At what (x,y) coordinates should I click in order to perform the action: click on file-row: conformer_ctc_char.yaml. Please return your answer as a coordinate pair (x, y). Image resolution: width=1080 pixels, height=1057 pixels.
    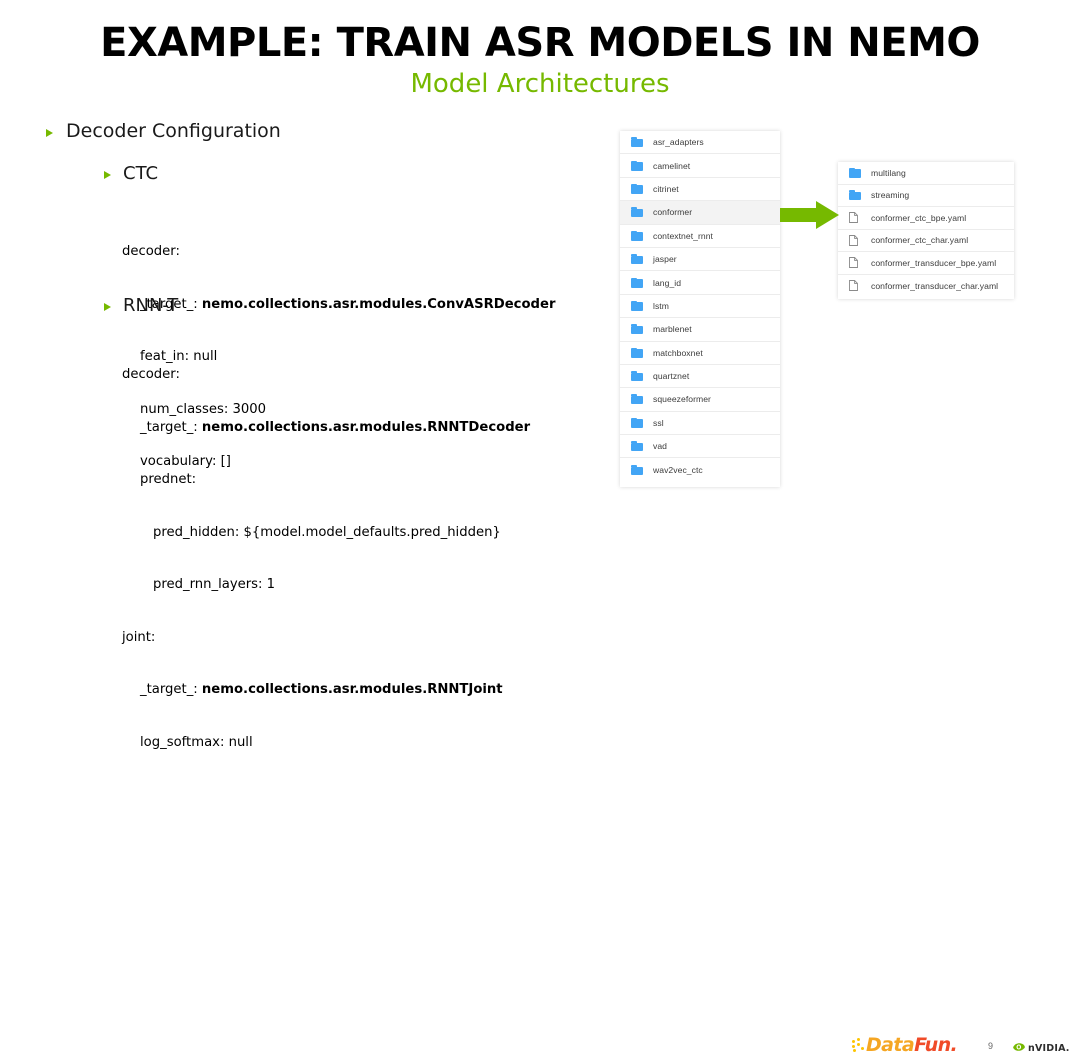
    Looking at the image, I should click on (926, 241).